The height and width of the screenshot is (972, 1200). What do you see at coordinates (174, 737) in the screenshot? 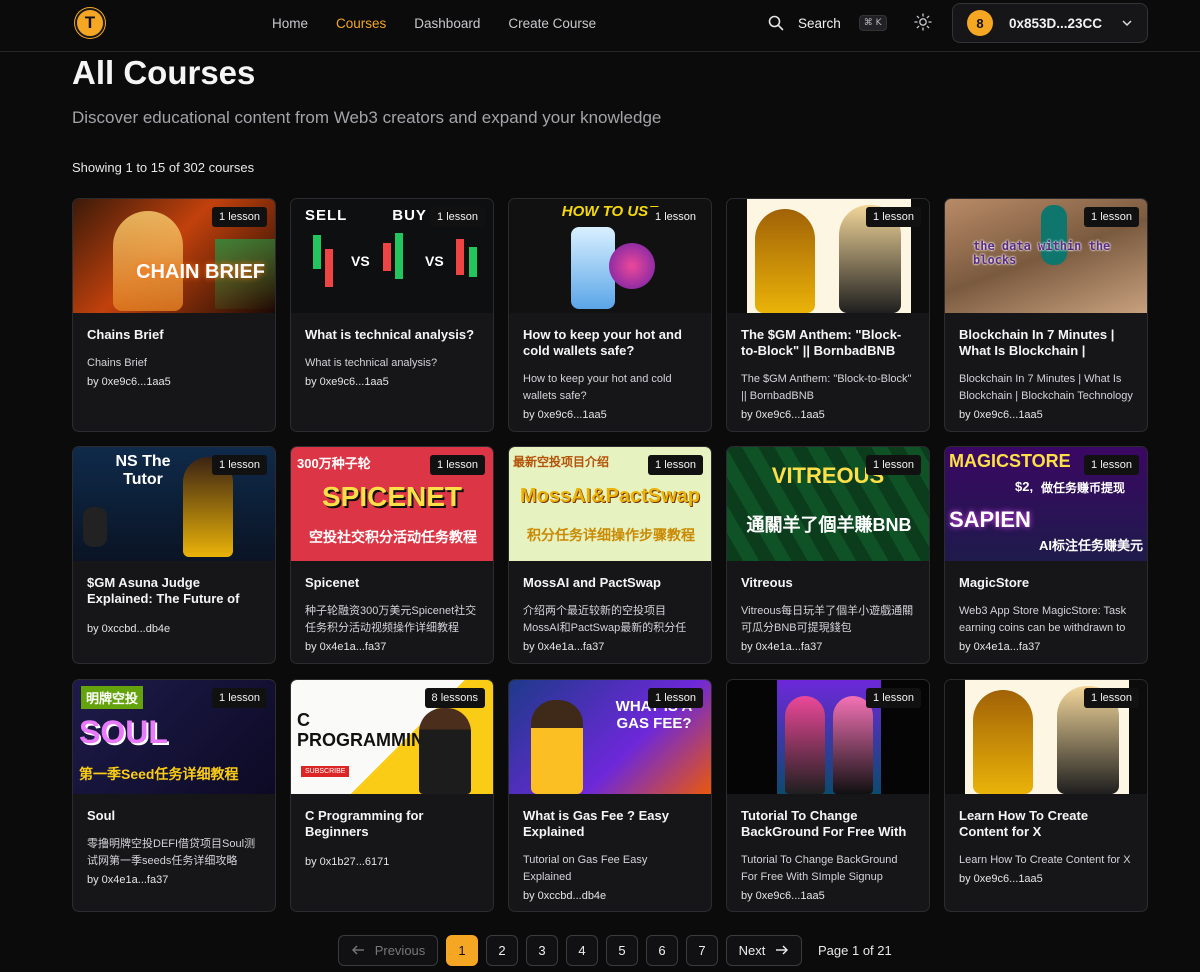
I see `course-thumbnail: 明牌空投 SOUL 第一季Seed任务详细教程 1 lesson` at bounding box center [174, 737].